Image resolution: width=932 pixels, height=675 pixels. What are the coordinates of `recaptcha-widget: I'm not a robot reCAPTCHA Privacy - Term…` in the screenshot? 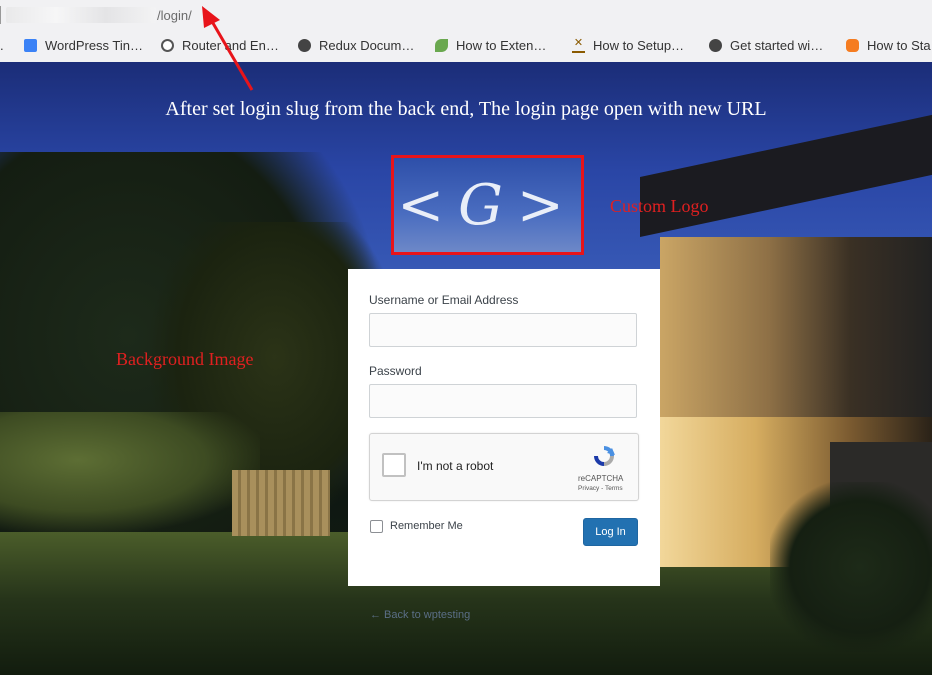 It's located at (504, 467).